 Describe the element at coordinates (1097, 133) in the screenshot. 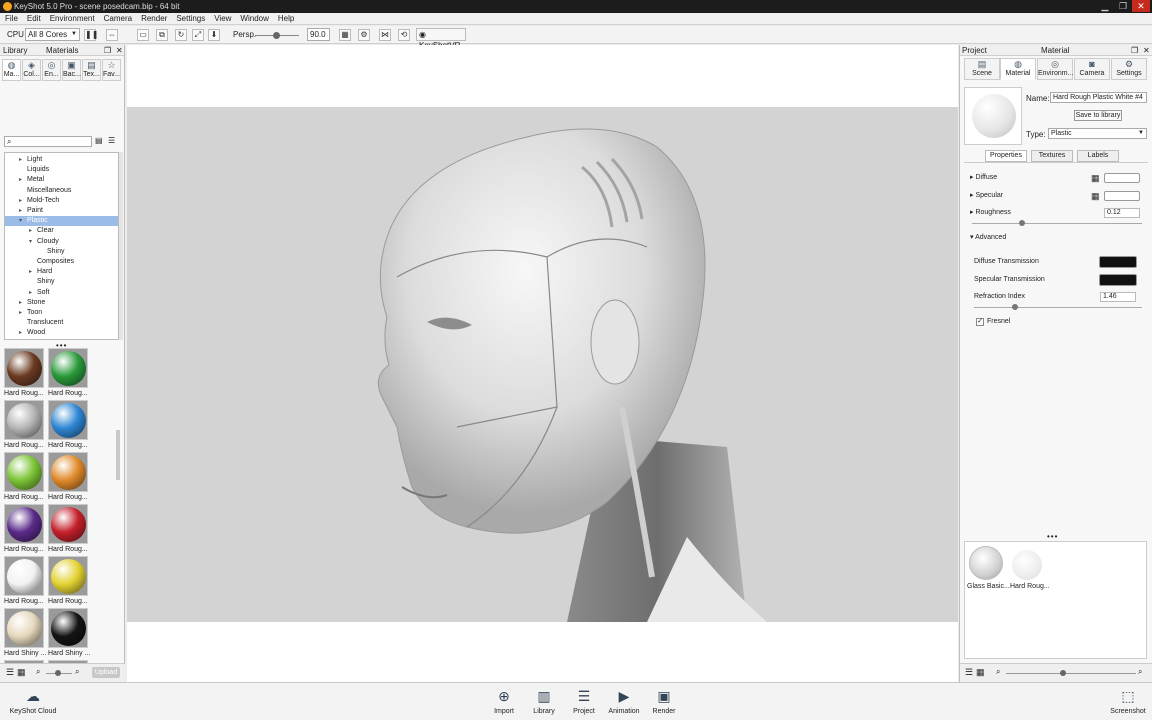

I see `type-select: Plastic ▼` at that location.